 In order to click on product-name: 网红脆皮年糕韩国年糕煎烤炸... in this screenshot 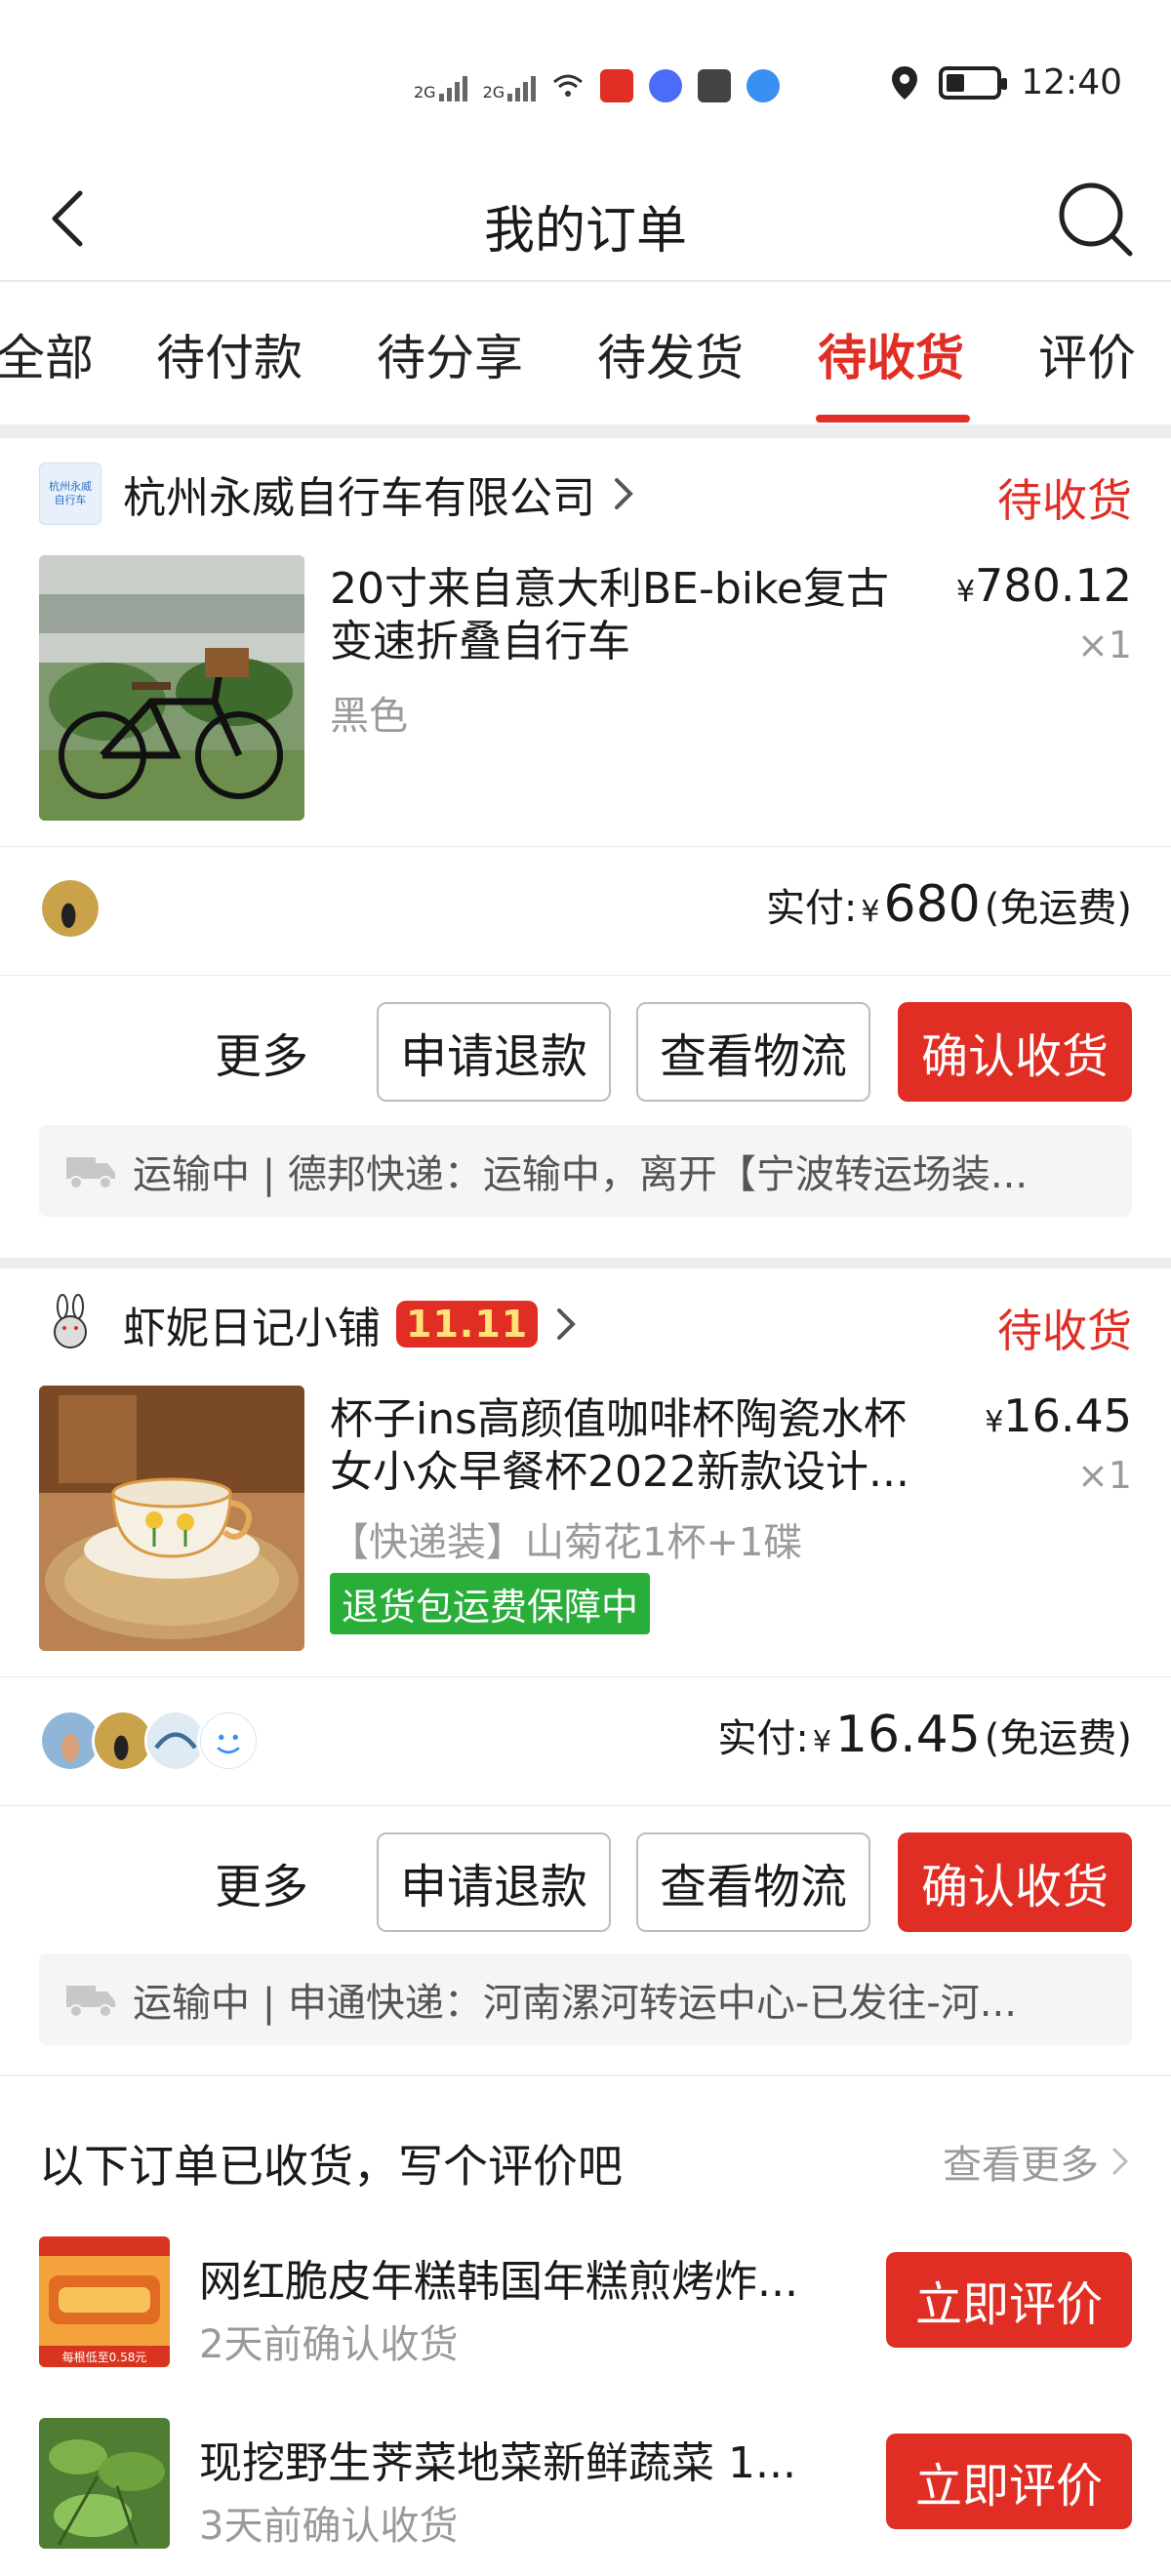, I will do `click(498, 2282)`.